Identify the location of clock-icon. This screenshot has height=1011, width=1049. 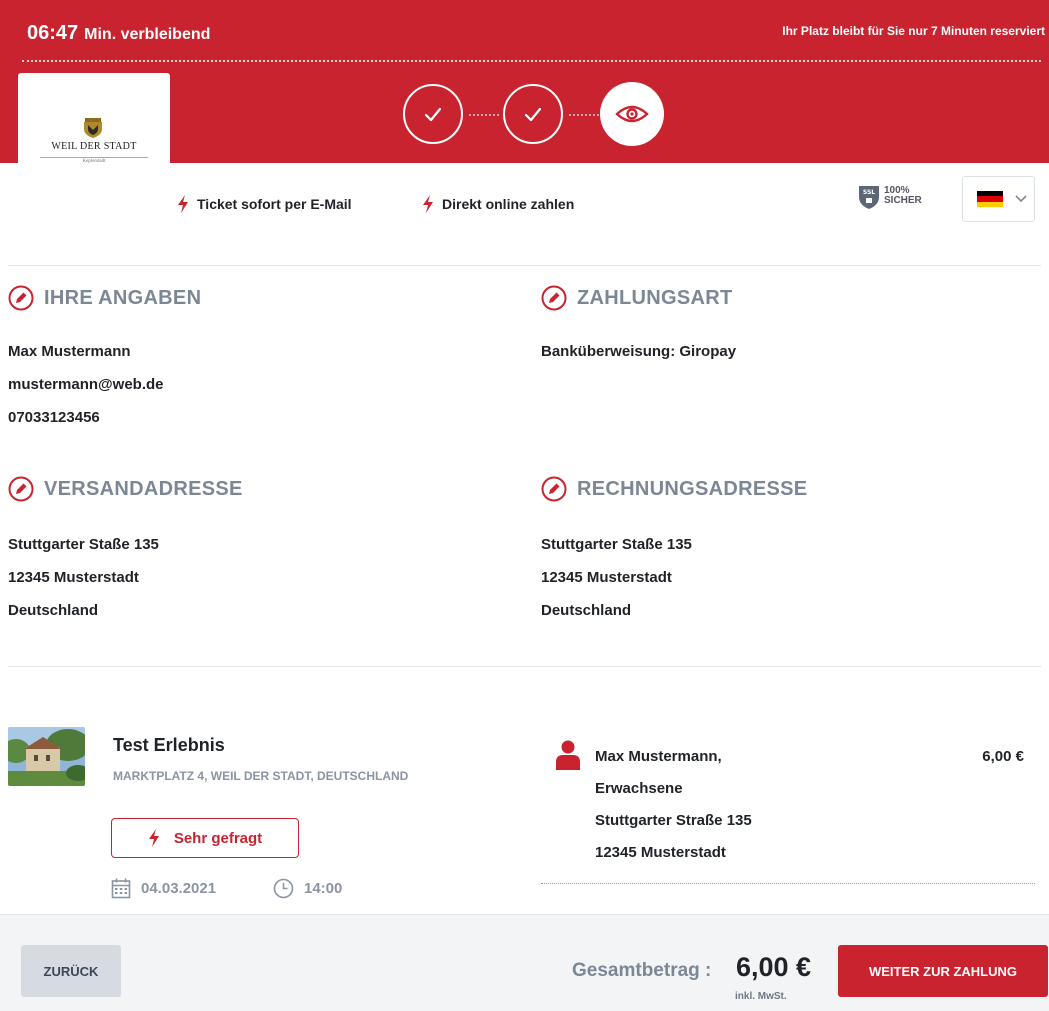
(283, 888).